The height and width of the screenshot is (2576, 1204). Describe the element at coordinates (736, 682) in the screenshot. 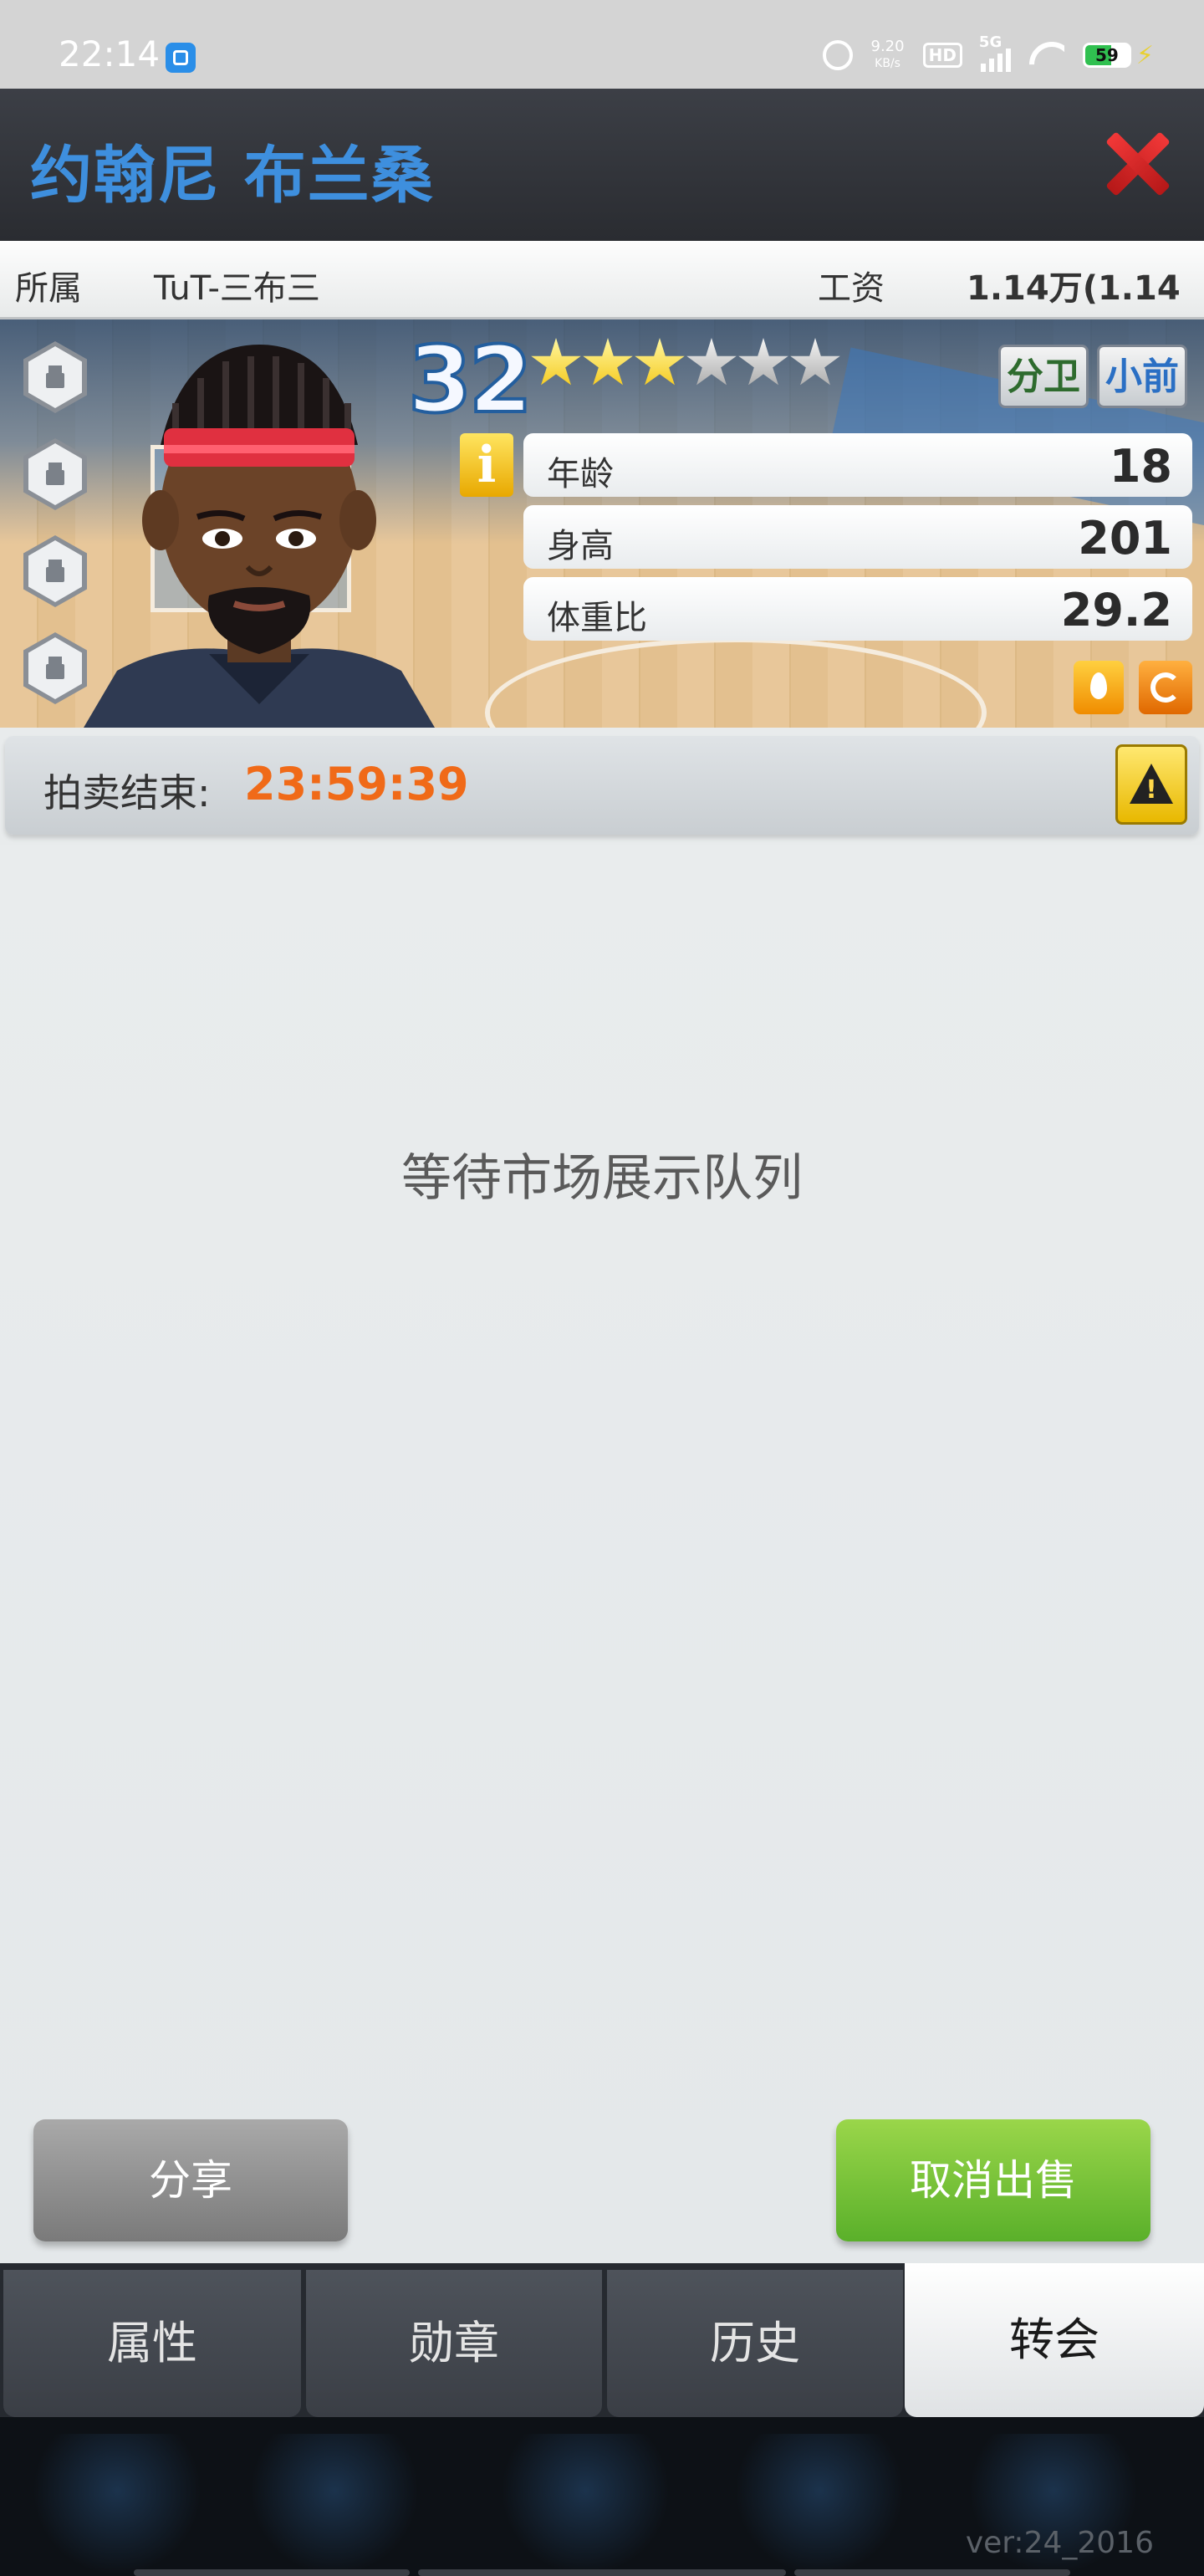

I see `court-line` at that location.